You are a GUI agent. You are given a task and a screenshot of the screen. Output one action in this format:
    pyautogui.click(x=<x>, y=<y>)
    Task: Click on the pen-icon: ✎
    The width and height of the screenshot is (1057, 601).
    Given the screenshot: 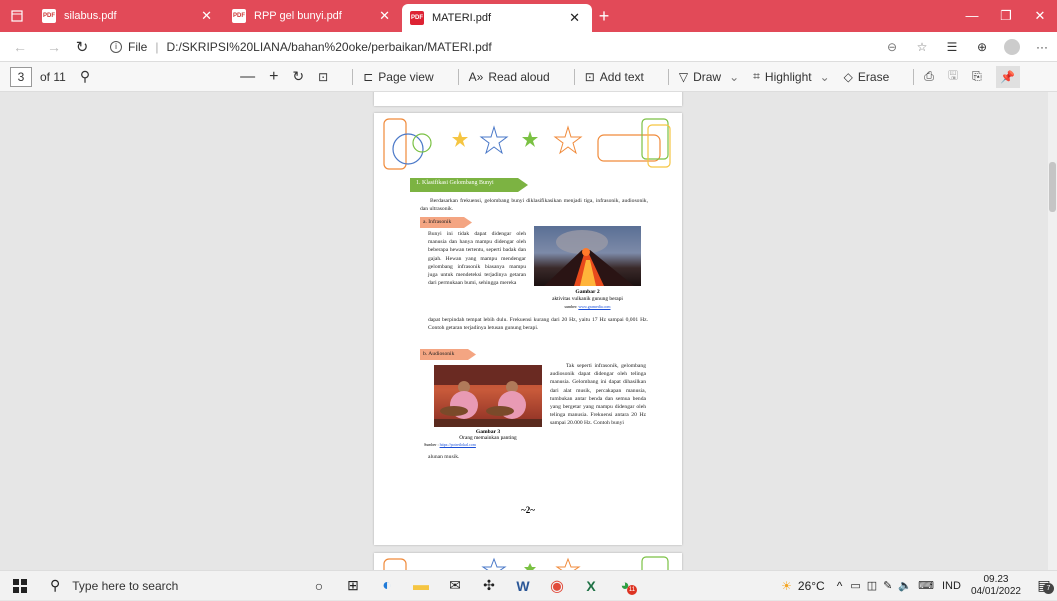 What is the action you would take?
    pyautogui.click(x=887, y=585)
    